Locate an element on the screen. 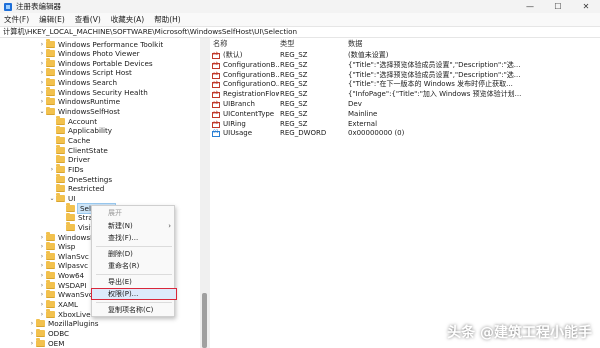 The height and width of the screenshot is (348, 600). value-row: UIRing REG_SZ External is located at coordinates (405, 125).